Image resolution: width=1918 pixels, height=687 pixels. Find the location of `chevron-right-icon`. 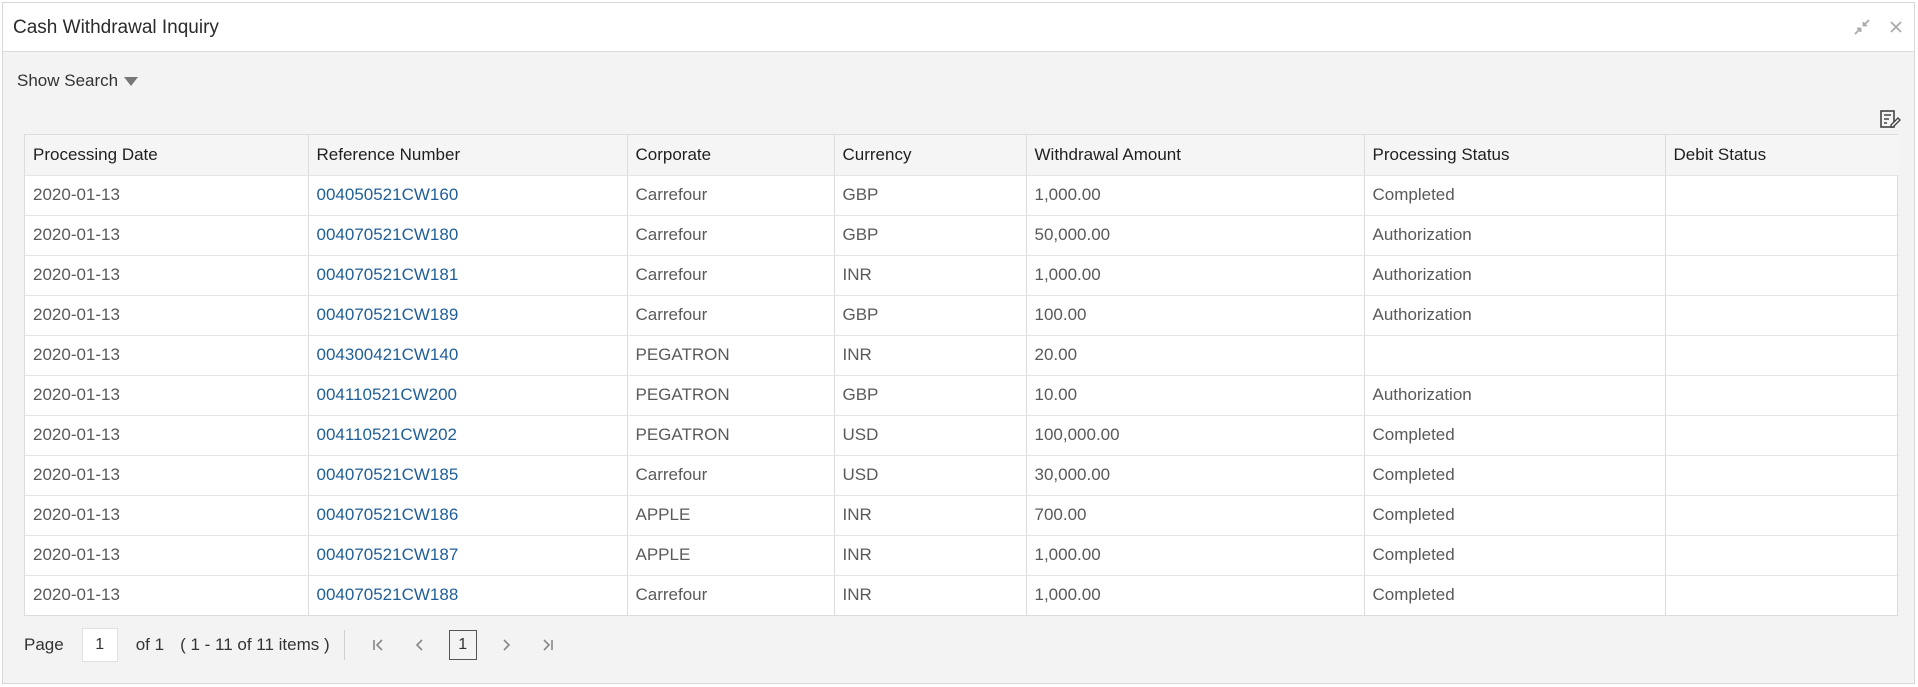

chevron-right-icon is located at coordinates (506, 645).